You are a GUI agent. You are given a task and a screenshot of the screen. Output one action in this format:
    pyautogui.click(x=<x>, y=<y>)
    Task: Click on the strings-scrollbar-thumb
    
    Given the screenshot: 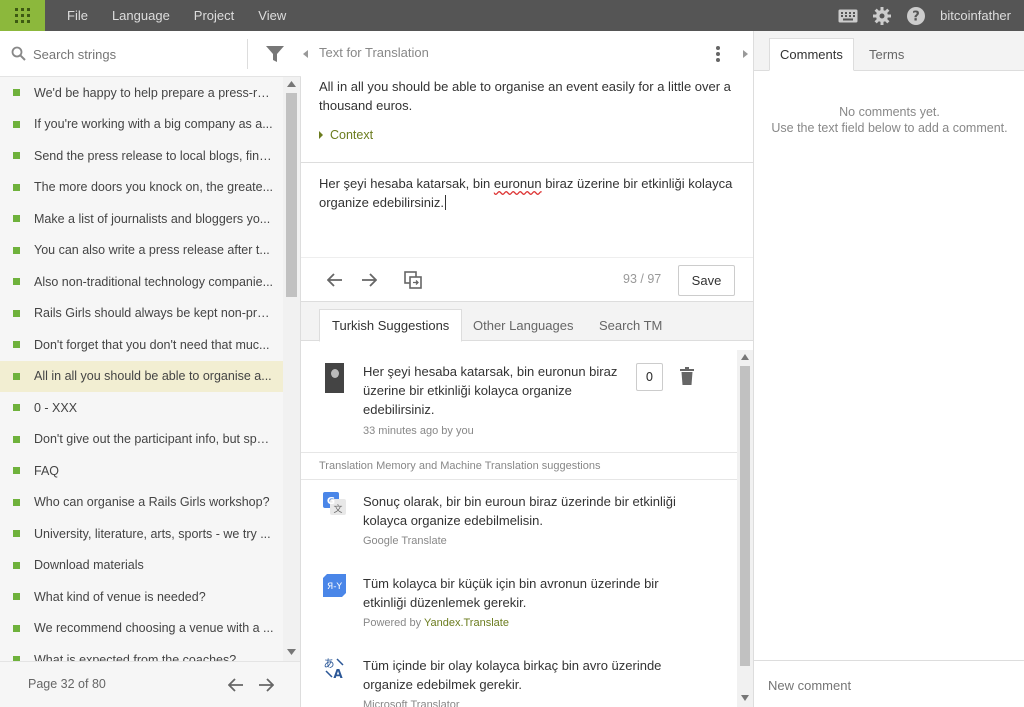 What is the action you would take?
    pyautogui.click(x=291, y=195)
    